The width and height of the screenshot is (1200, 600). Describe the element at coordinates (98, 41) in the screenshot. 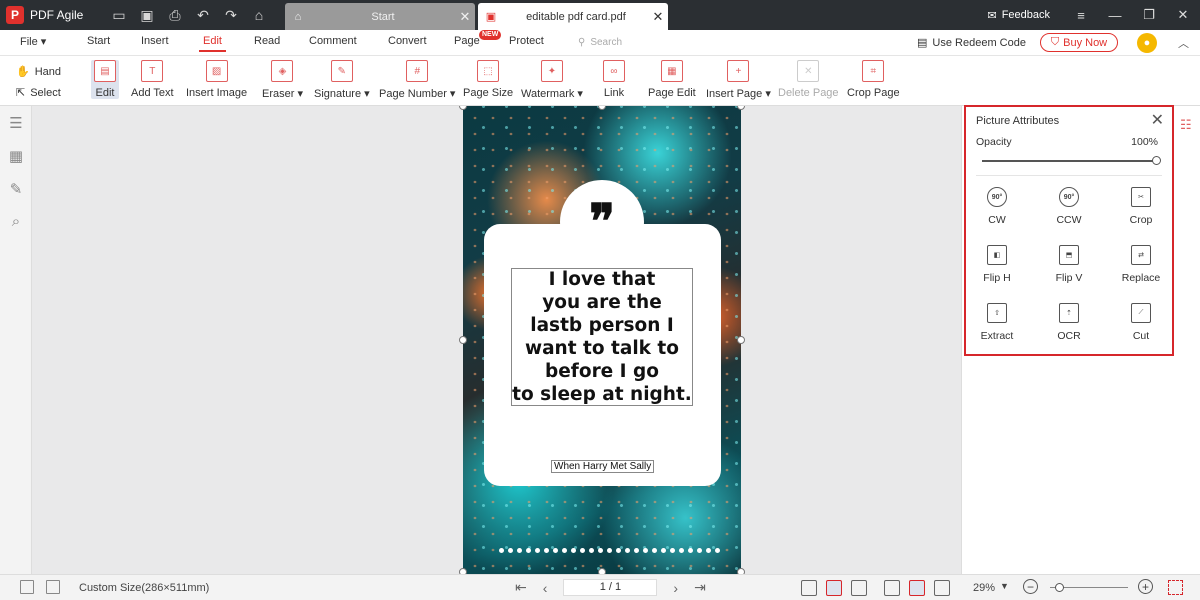

I see `menu-start: Start` at that location.